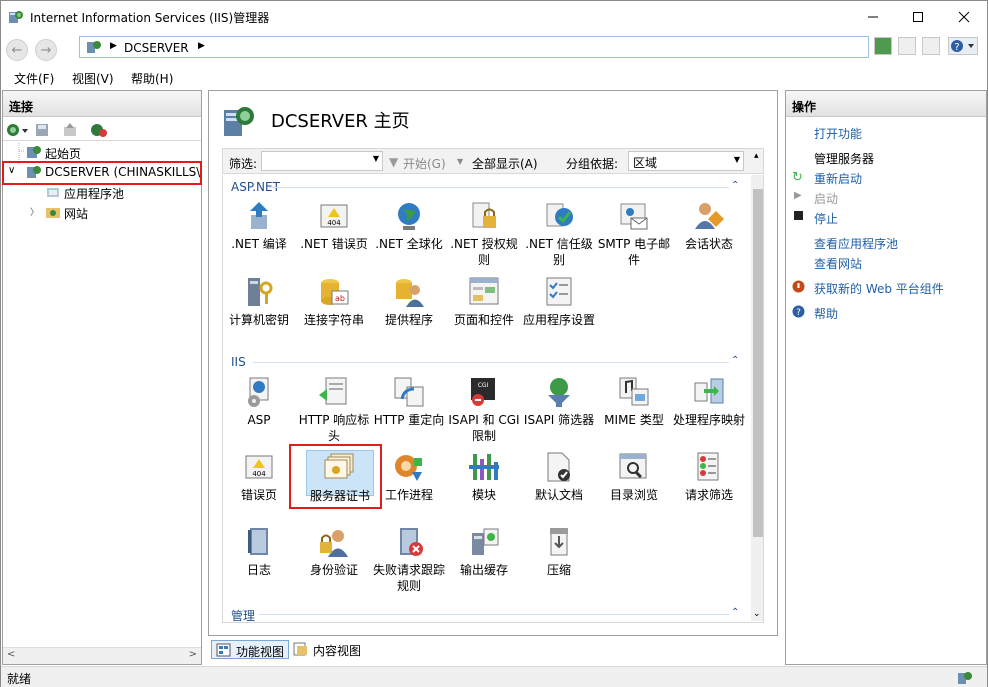 This screenshot has width=988, height=687. Describe the element at coordinates (260, 476) in the screenshot. I see `feature-error-pages: 404 错误页` at that location.